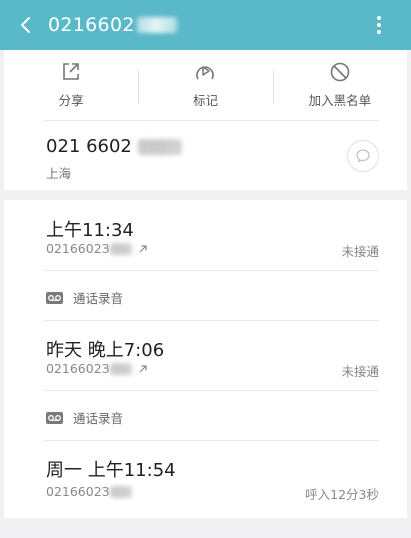 Image resolution: width=411 pixels, height=538 pixels. I want to click on send-message-button, so click(363, 156).